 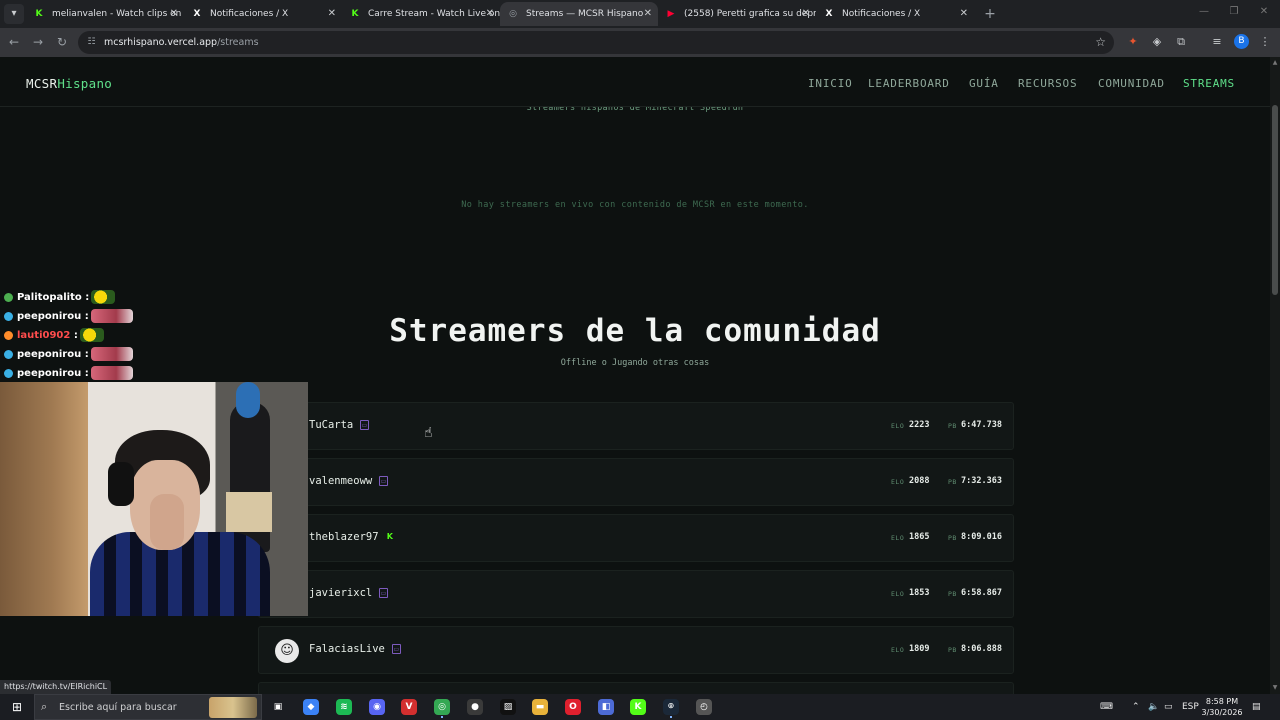 I want to click on streamer-row: javierixcl ▭ ELO 1853 PB 6:58.867, so click(x=636, y=594).